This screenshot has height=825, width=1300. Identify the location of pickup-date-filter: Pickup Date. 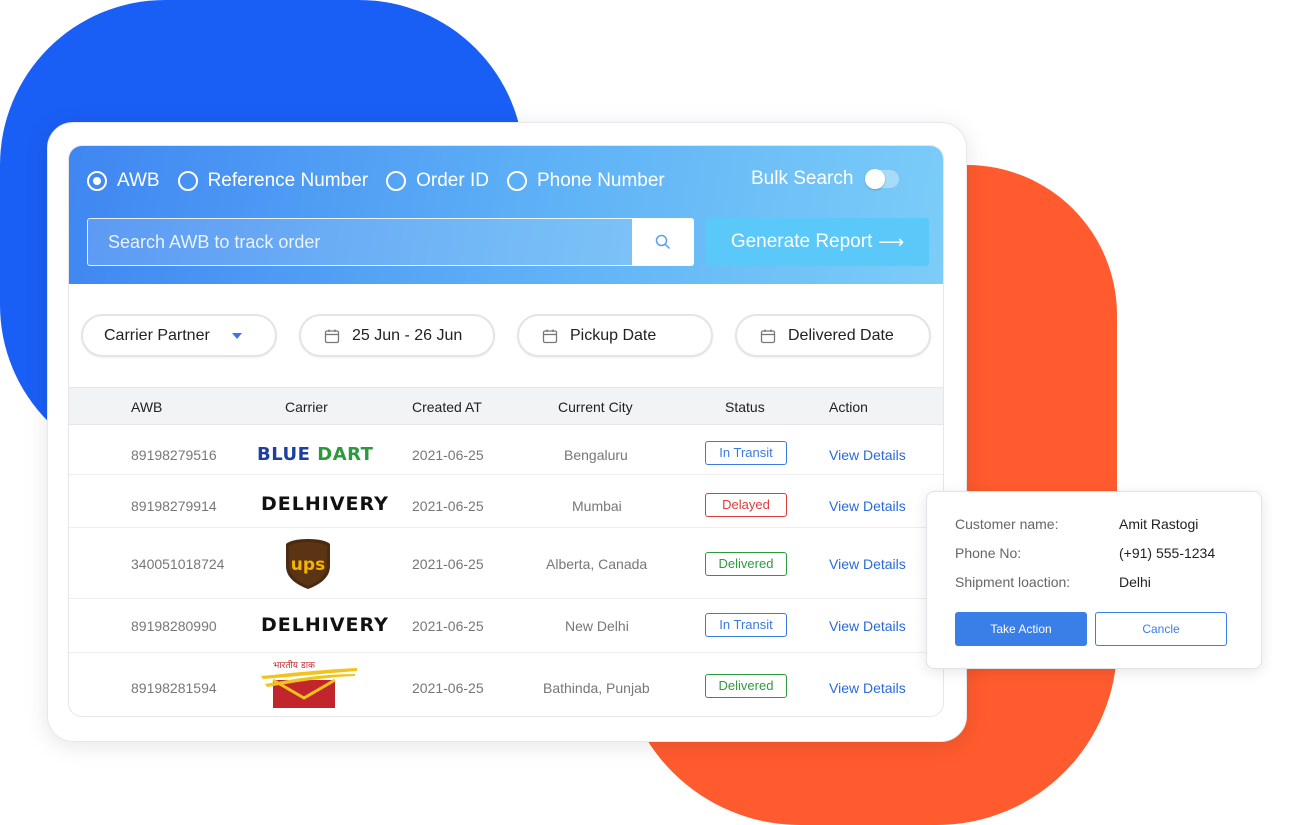
(615, 335).